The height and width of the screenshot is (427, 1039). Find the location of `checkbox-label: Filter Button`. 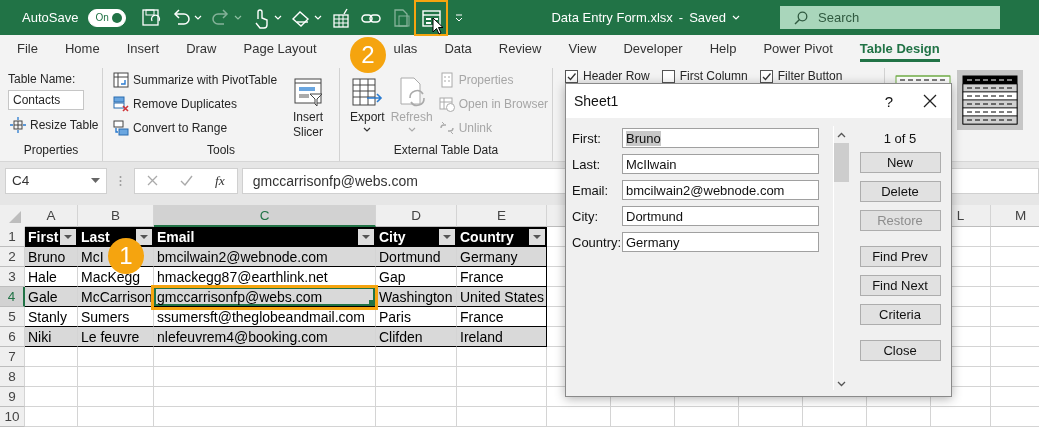

checkbox-label: Filter Button is located at coordinates (810, 76).